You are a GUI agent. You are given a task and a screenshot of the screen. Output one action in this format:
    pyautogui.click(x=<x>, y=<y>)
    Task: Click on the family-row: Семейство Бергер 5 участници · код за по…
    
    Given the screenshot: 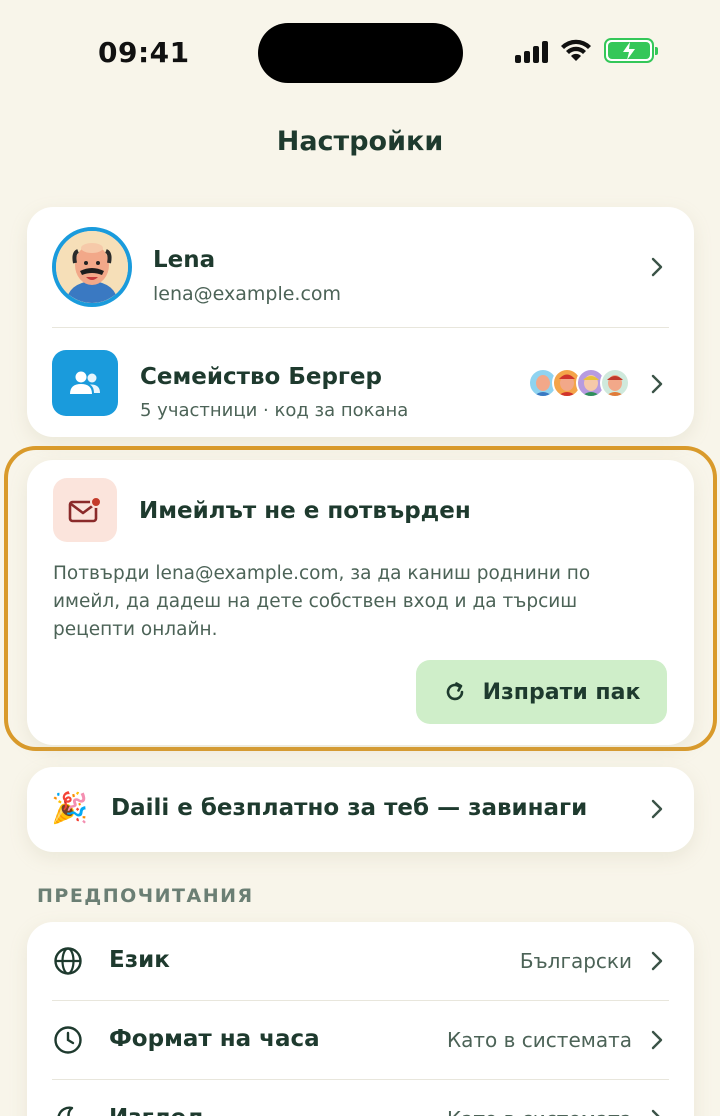 What is the action you would take?
    pyautogui.click(x=360, y=383)
    